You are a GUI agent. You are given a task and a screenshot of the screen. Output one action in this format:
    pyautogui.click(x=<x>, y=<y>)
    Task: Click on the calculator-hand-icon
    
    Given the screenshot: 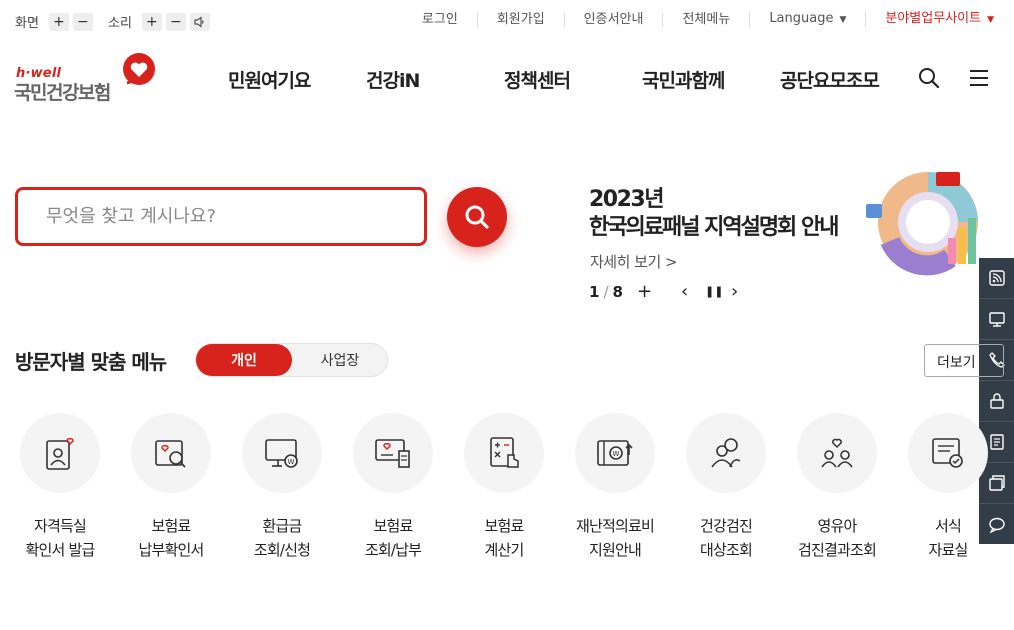 What is the action you would take?
    pyautogui.click(x=504, y=452)
    